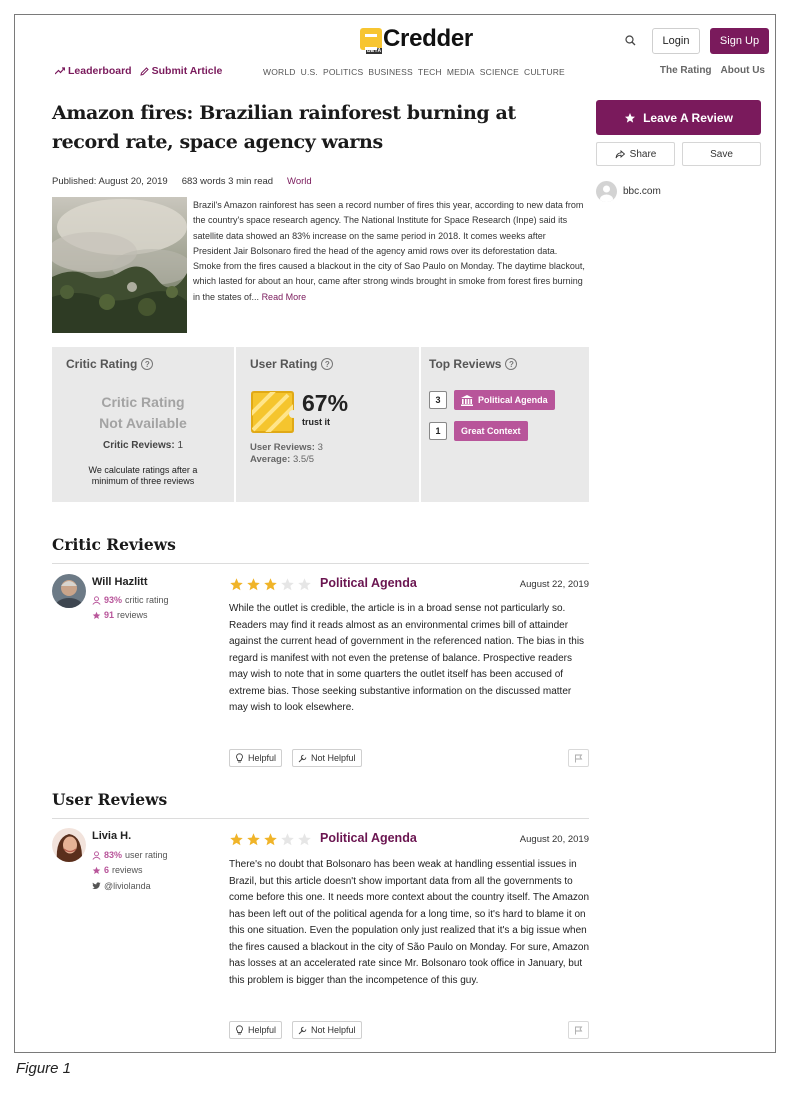 This screenshot has height=1094, width=810. Describe the element at coordinates (299, 181) in the screenshot. I see `category-link: World` at that location.